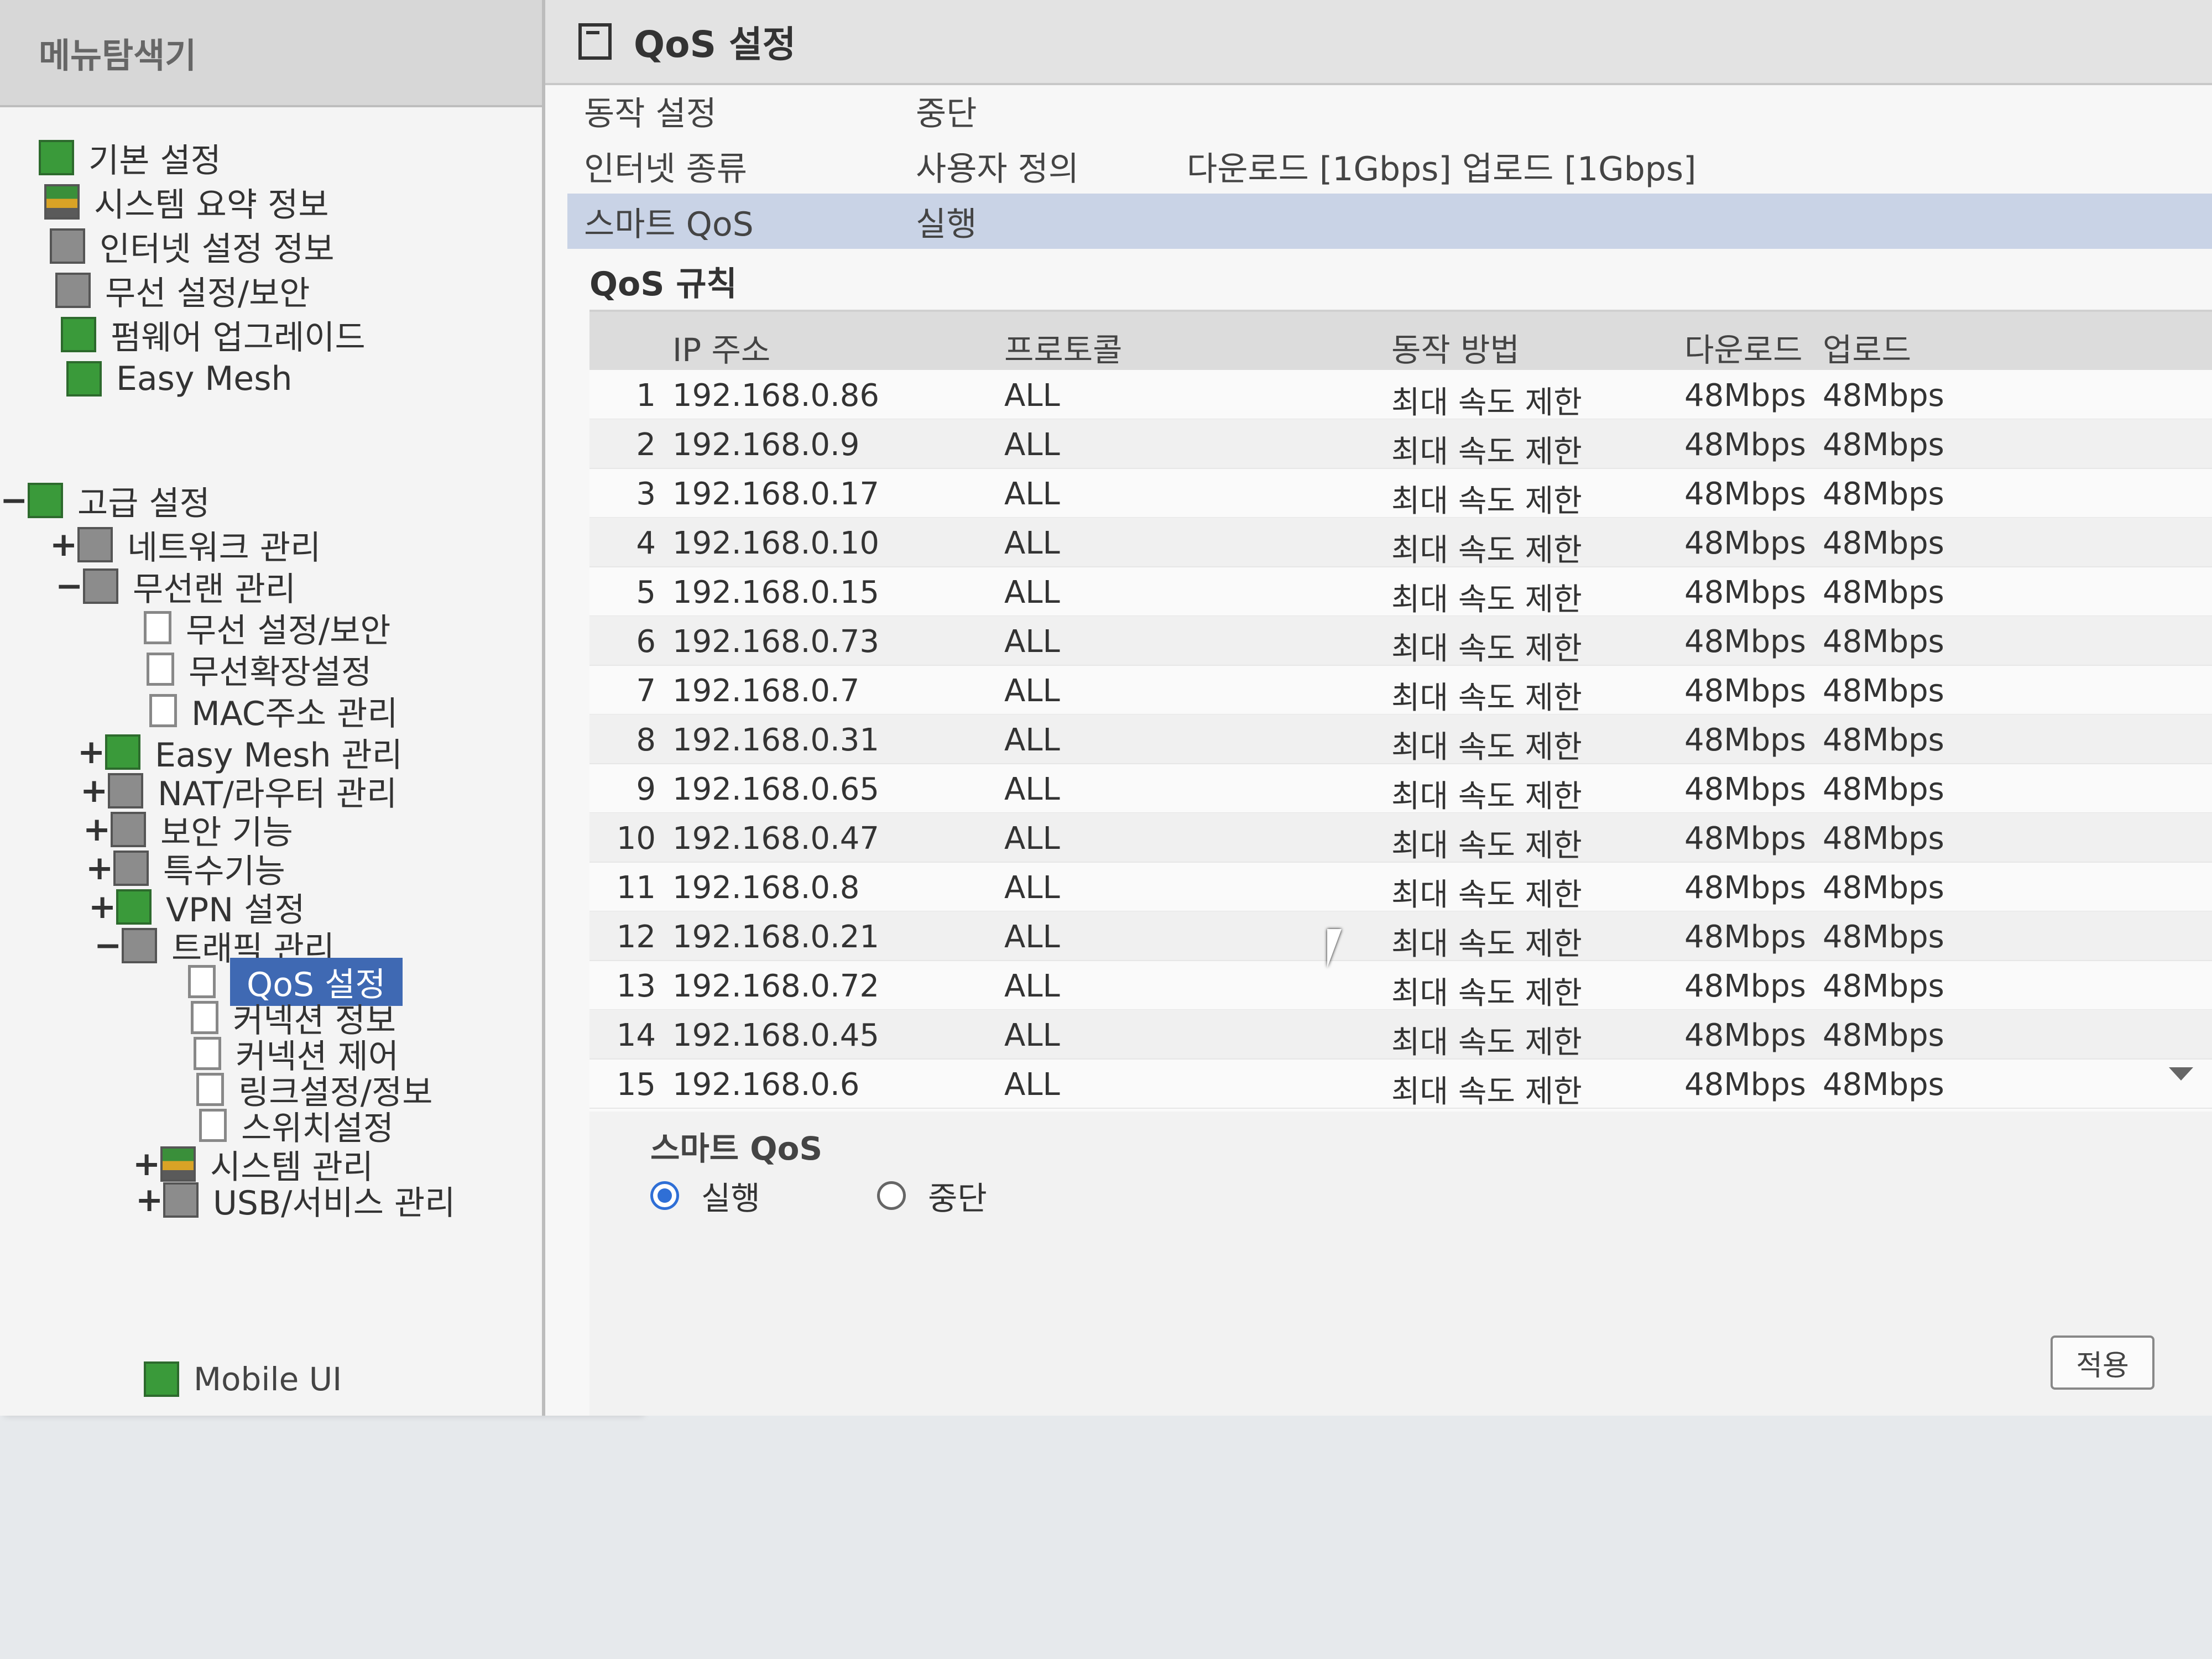  What do you see at coordinates (2102, 1363) in the screenshot?
I see `apply-button: 적용` at bounding box center [2102, 1363].